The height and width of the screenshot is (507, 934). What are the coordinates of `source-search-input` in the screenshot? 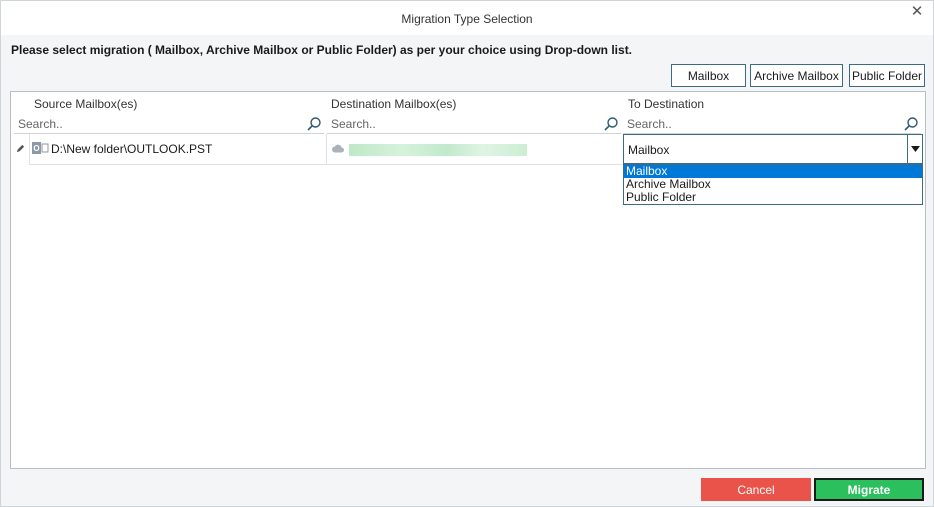 It's located at (160, 124).